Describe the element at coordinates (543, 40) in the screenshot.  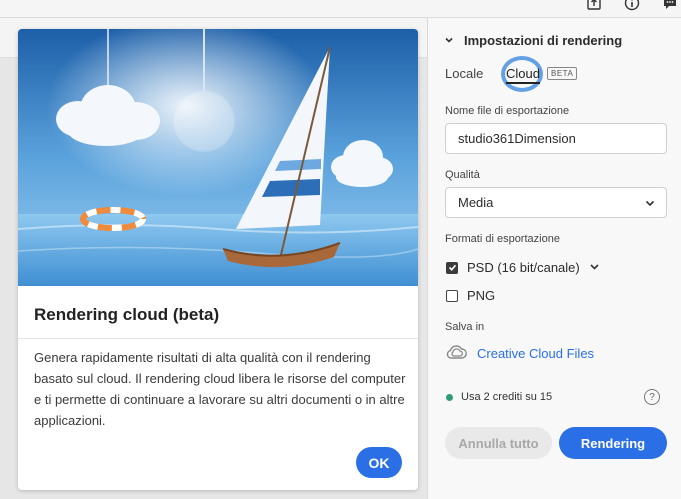
I see `panel-title: Impostazioni di rendering` at that location.